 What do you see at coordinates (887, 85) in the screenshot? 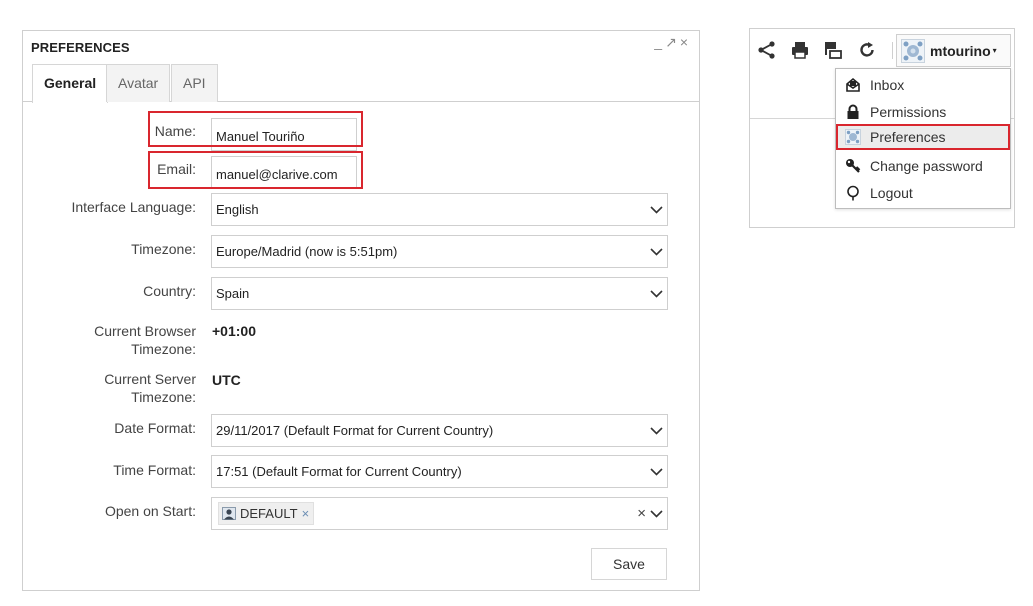
I see `menu-item-label: Inbox` at bounding box center [887, 85].